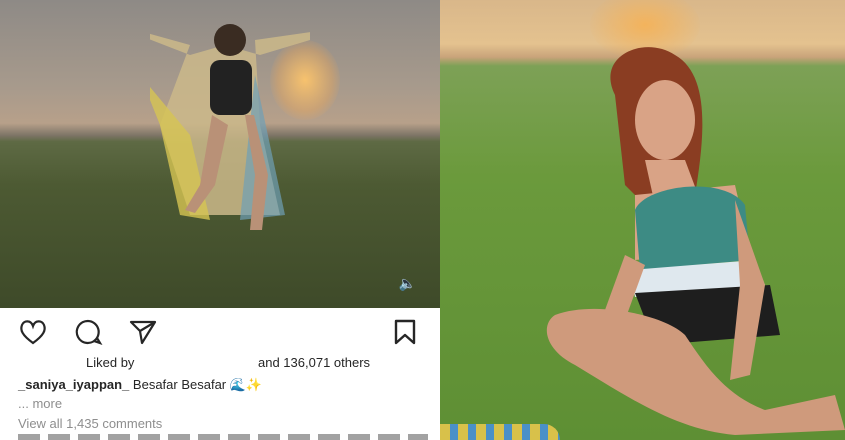  What do you see at coordinates (500, 432) in the screenshot?
I see `beach-towel` at bounding box center [500, 432].